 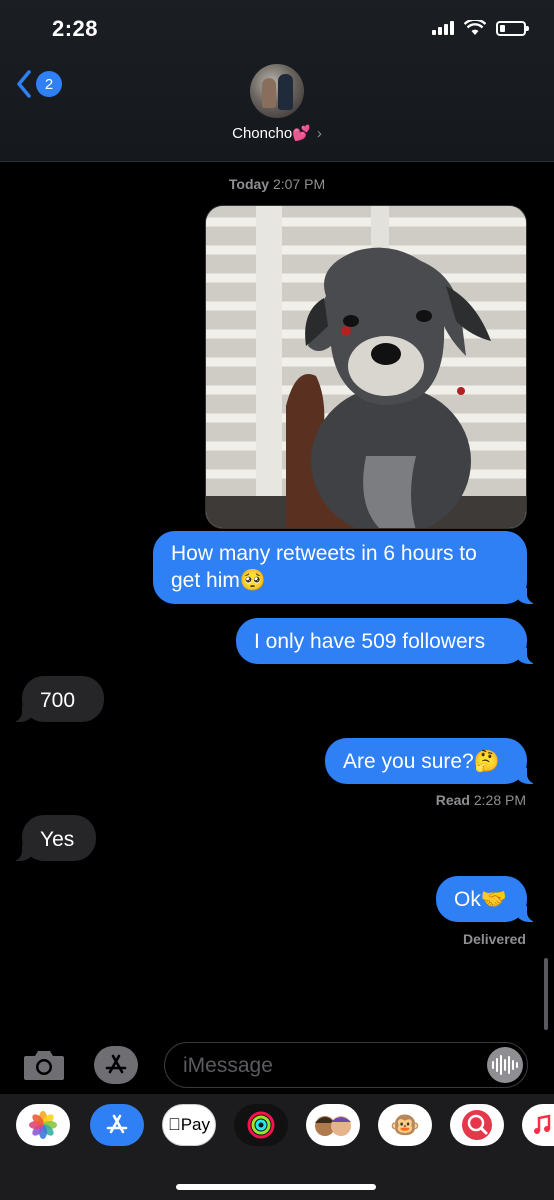 I want to click on photos-app-button, so click(x=43, y=1125).